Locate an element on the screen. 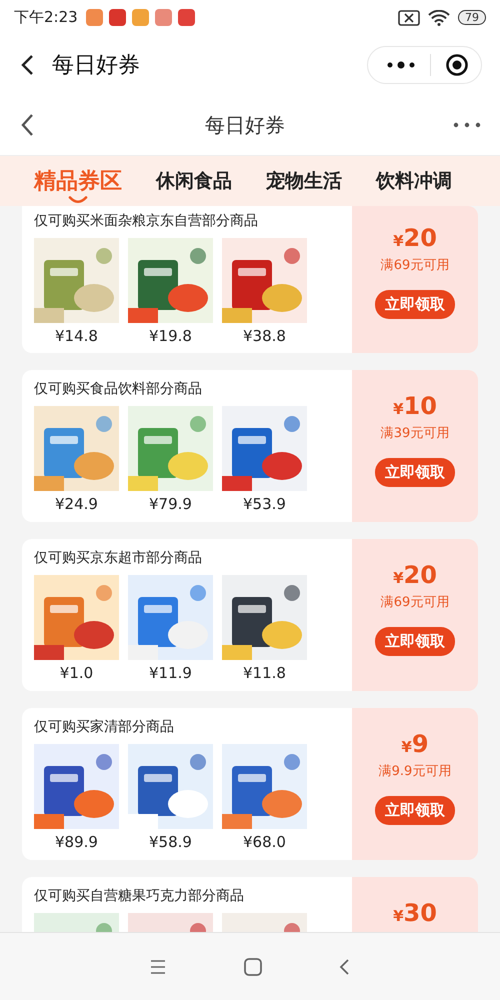 Image resolution: width=500 pixels, height=1000 pixels. product-price: ¥68.0 is located at coordinates (264, 842).